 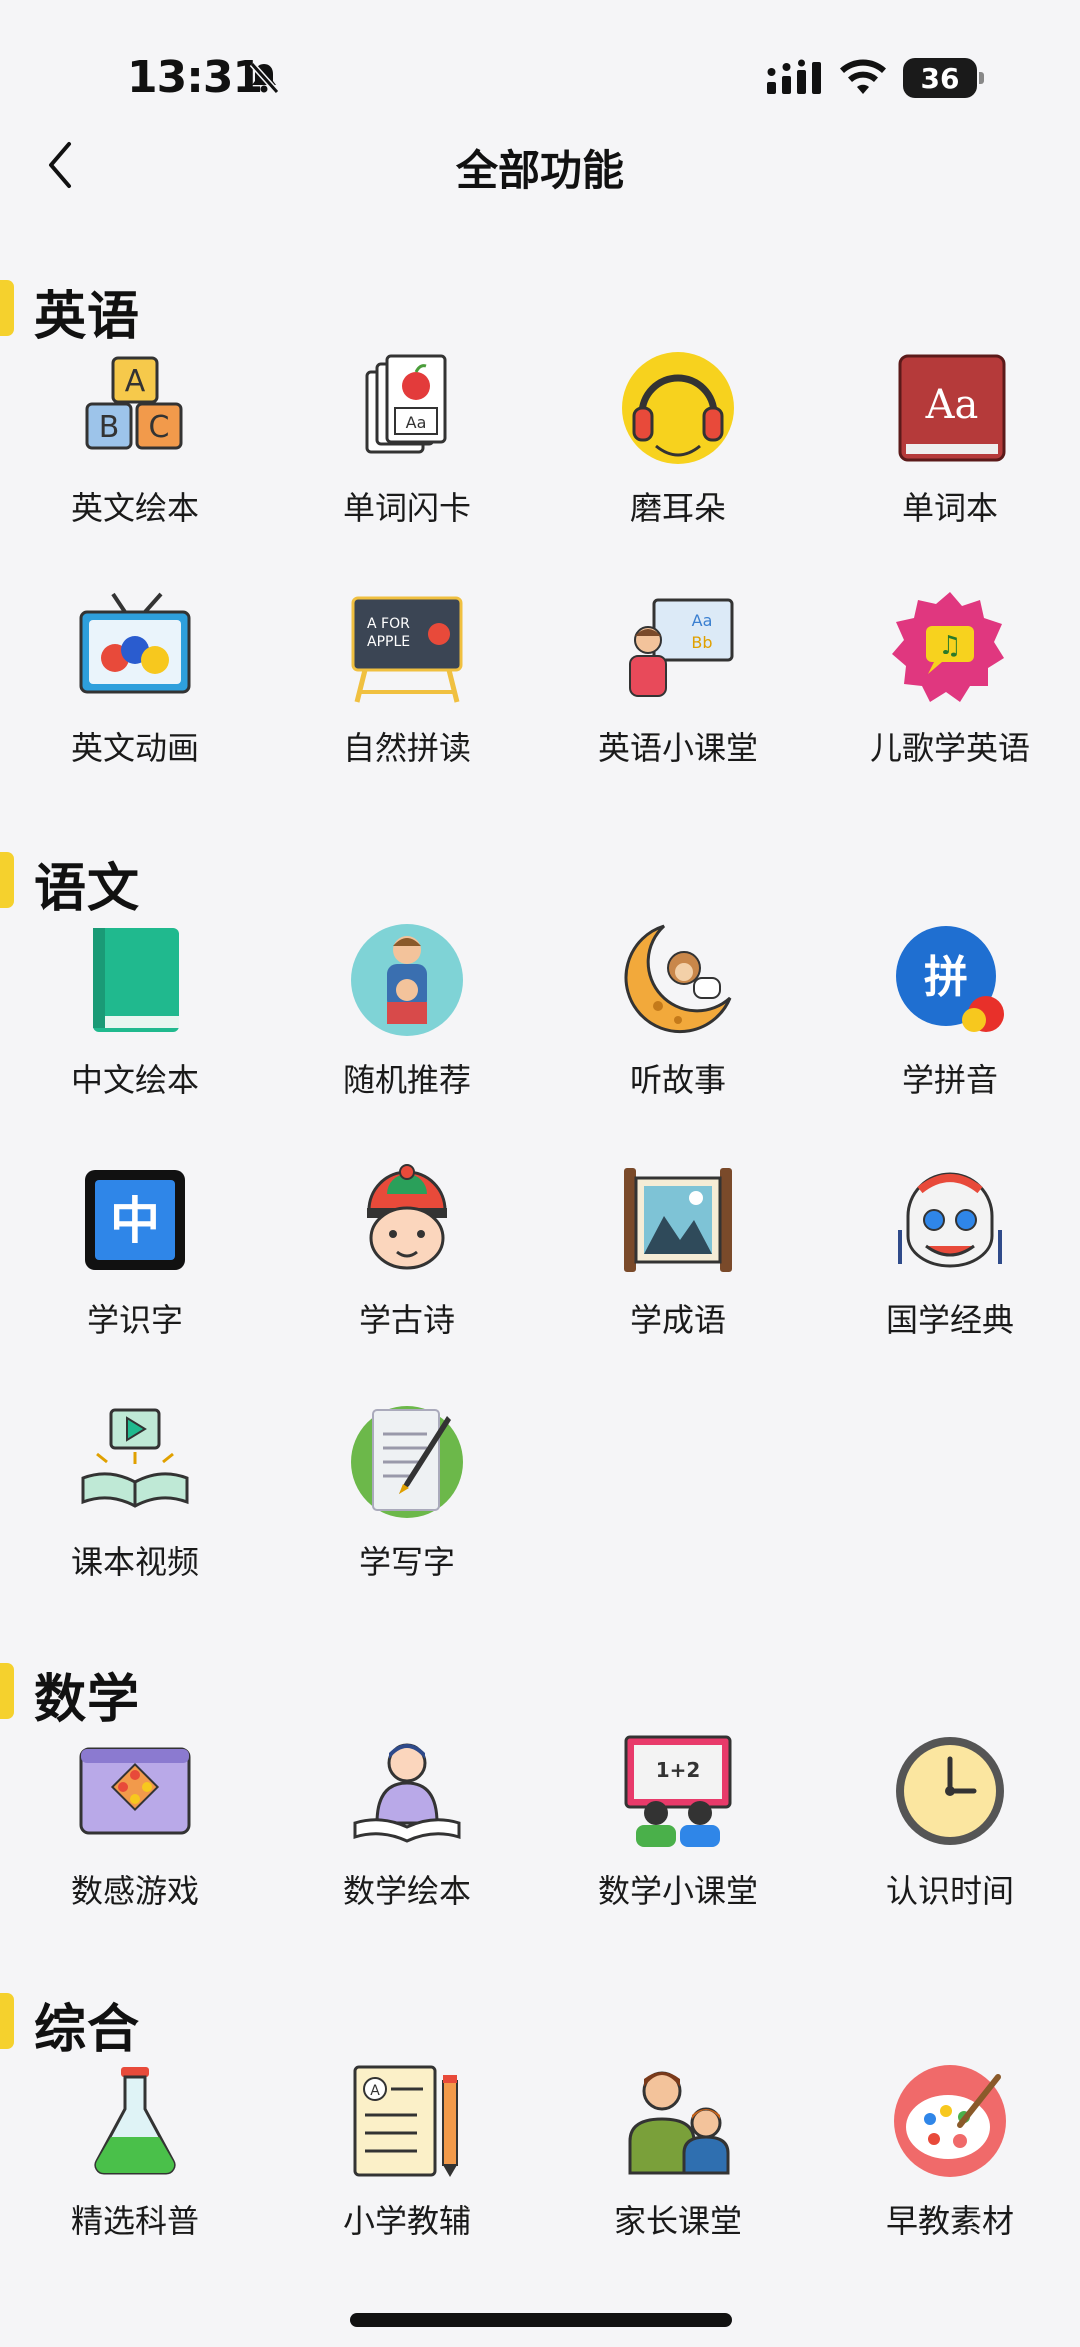 I want to click on music-badge-icon: ♫, so click(x=948, y=647).